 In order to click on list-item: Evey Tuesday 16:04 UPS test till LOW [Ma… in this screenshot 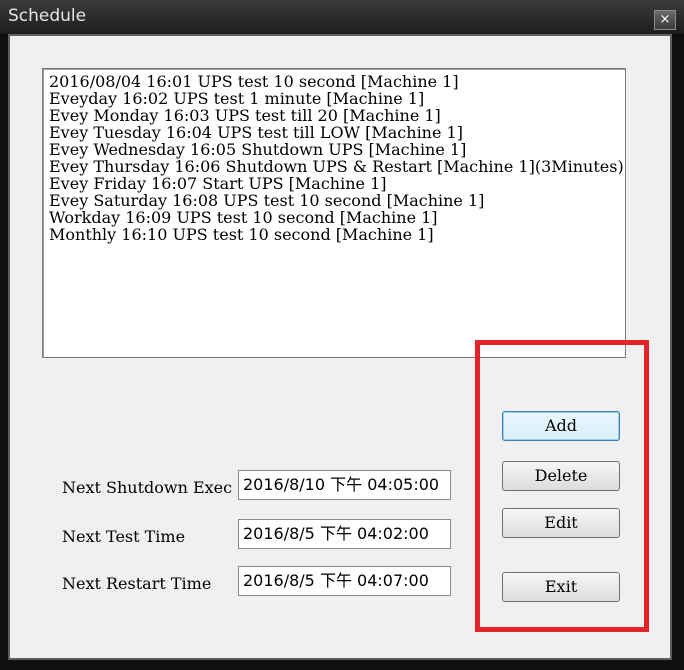, I will do `click(334, 132)`.